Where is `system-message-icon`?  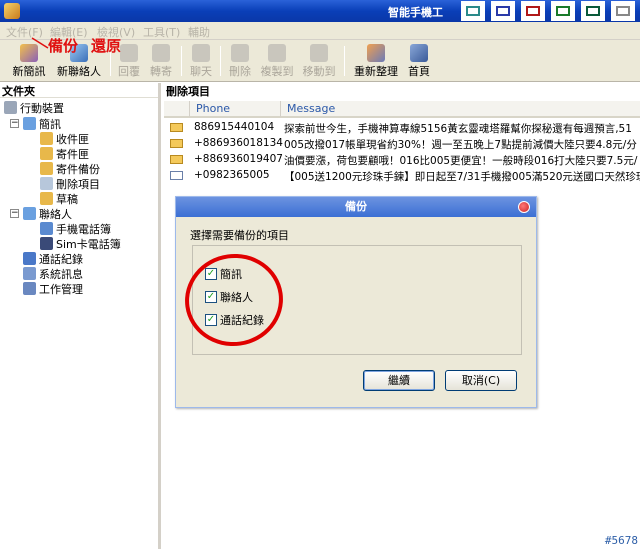 system-message-icon is located at coordinates (29, 273).